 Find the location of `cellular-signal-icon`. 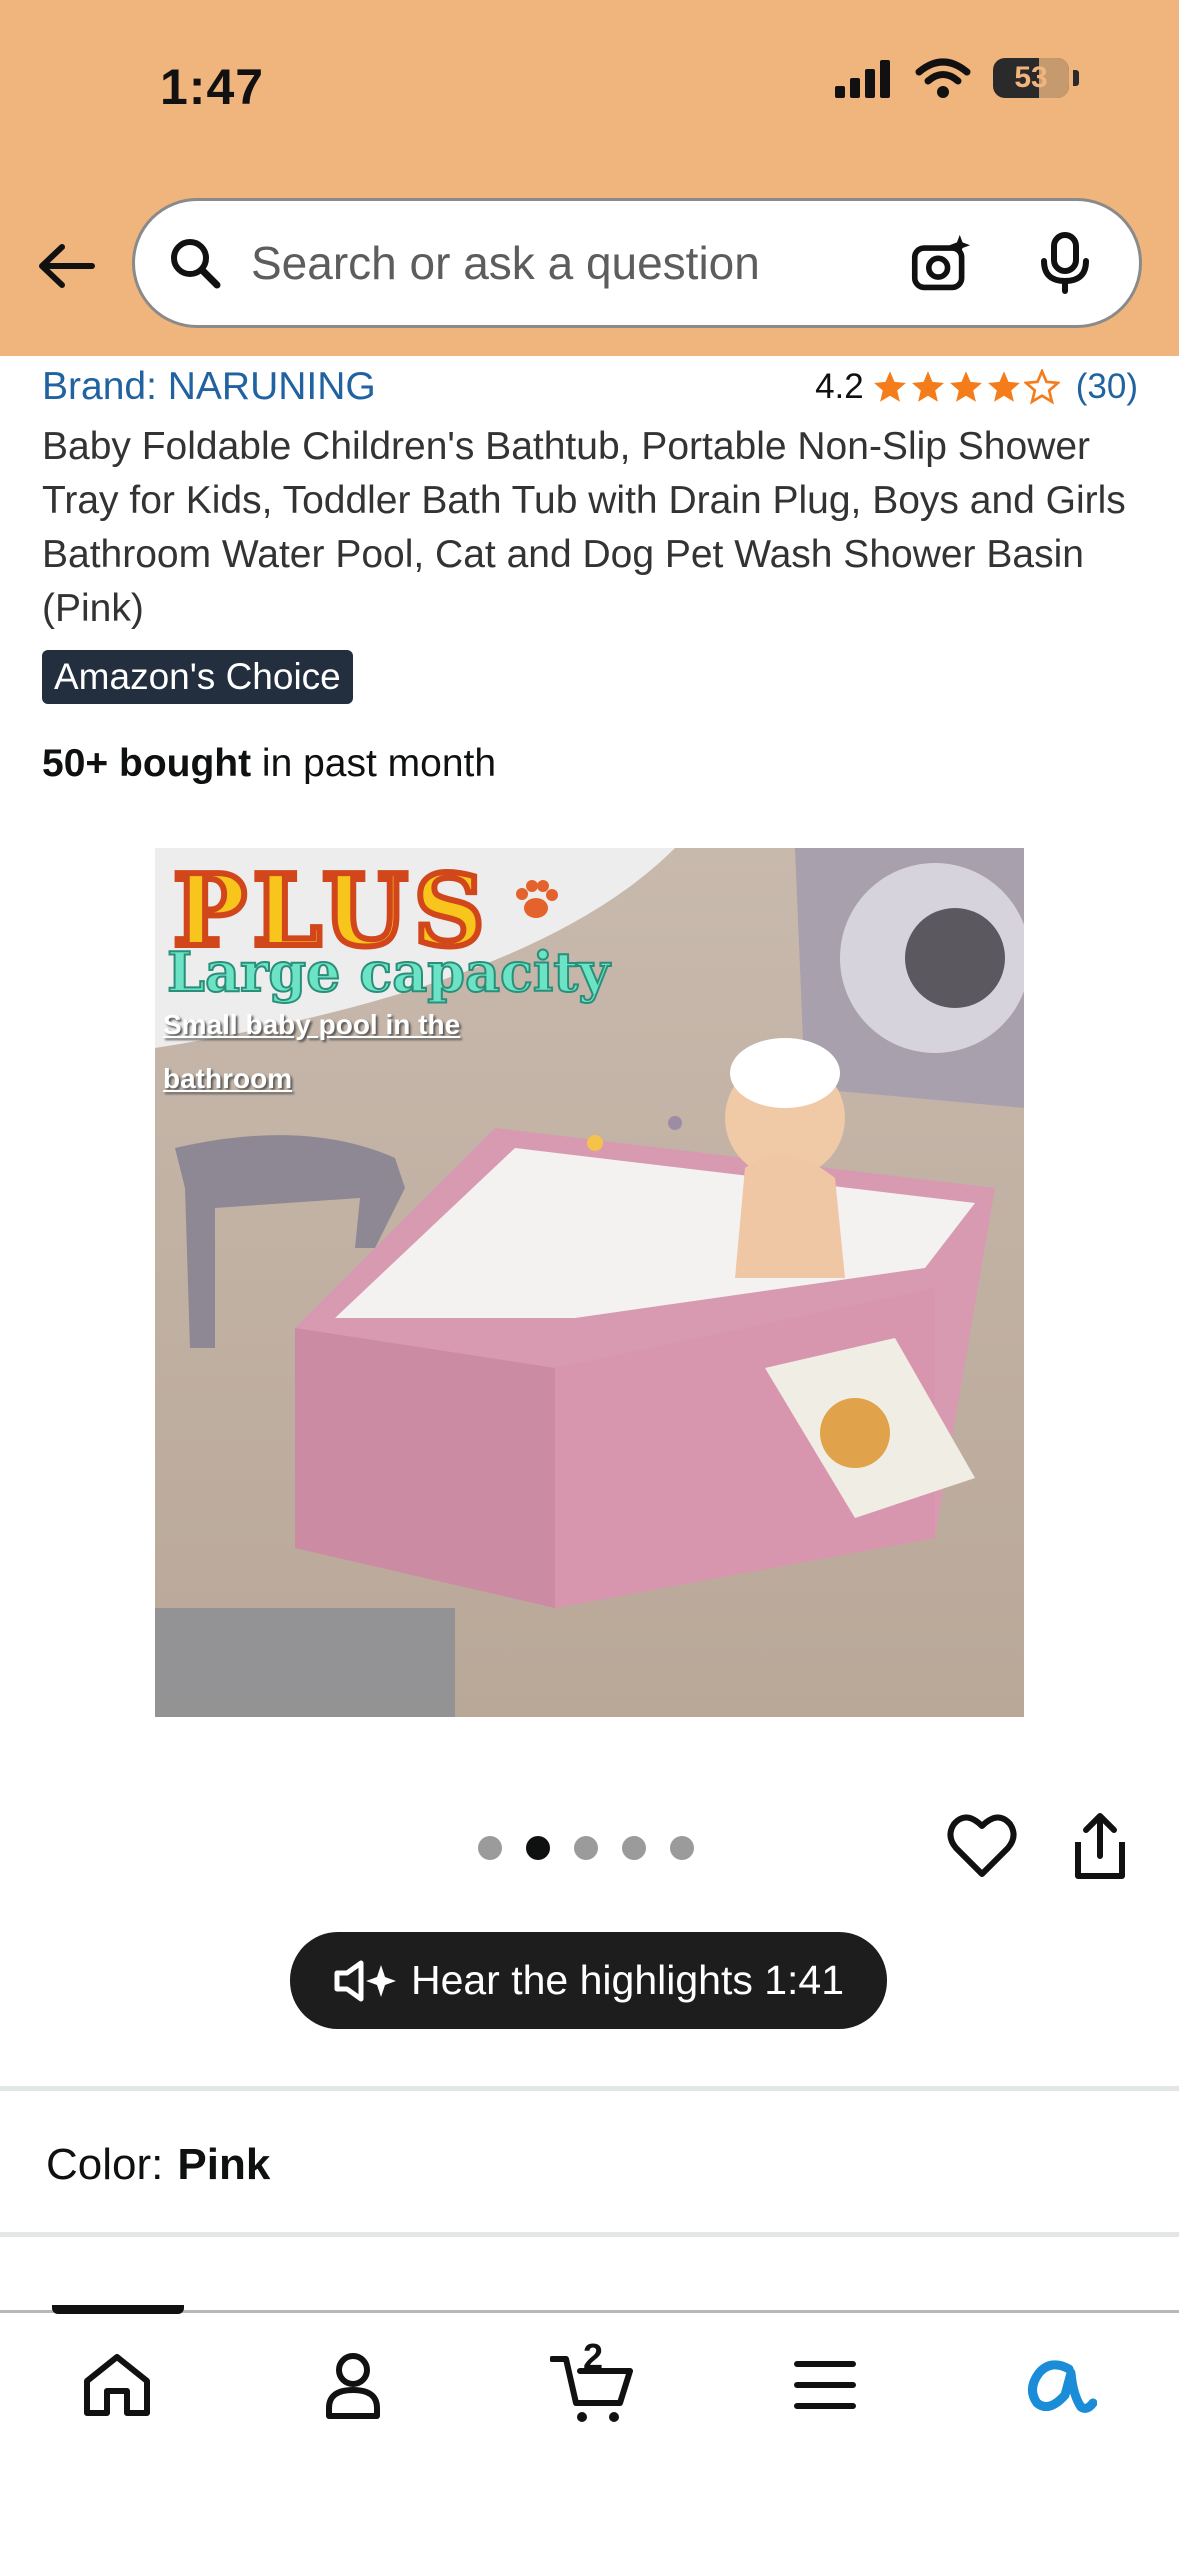

cellular-signal-icon is located at coordinates (862, 79).